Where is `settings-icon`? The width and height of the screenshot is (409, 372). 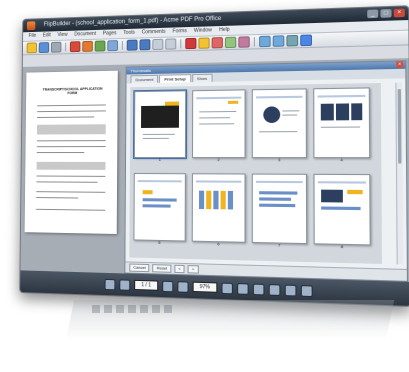
settings-icon is located at coordinates (292, 40).